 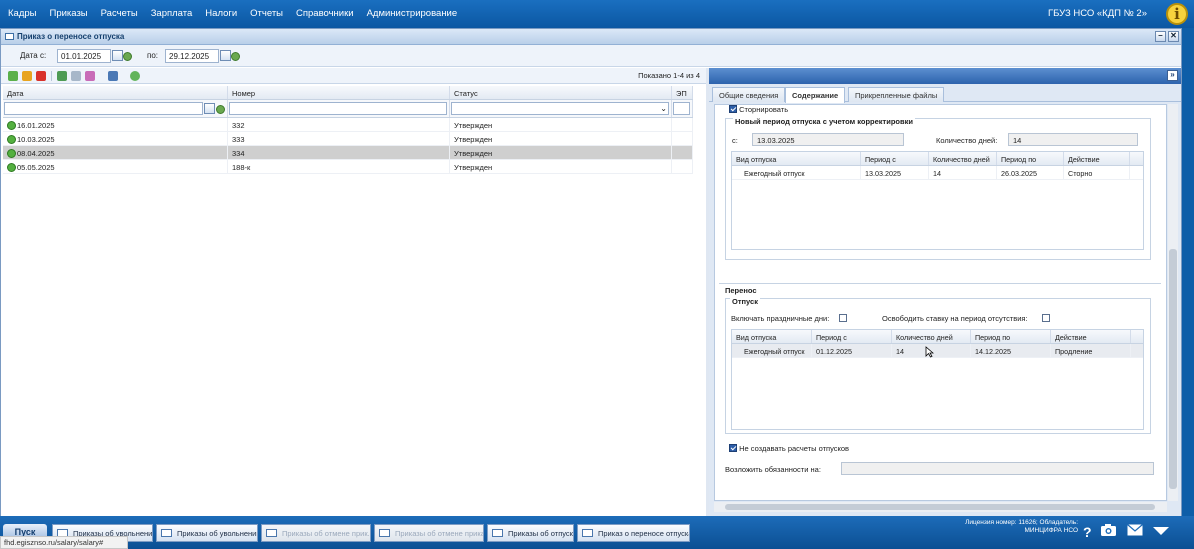 I want to click on horizontal-scrollbar, so click(x=940, y=507).